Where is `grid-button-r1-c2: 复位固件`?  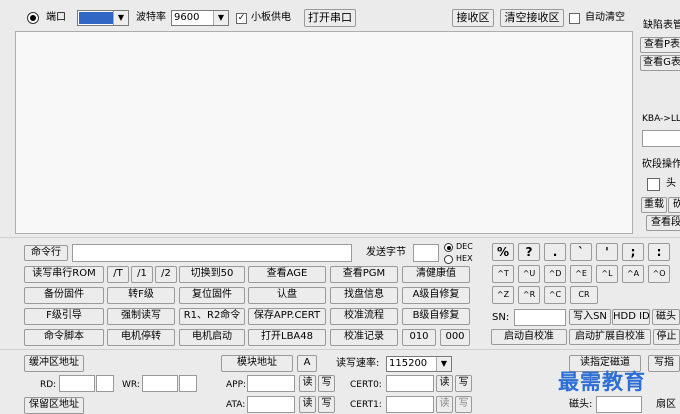
grid-button-r1-c2: 复位固件 is located at coordinates (212, 295).